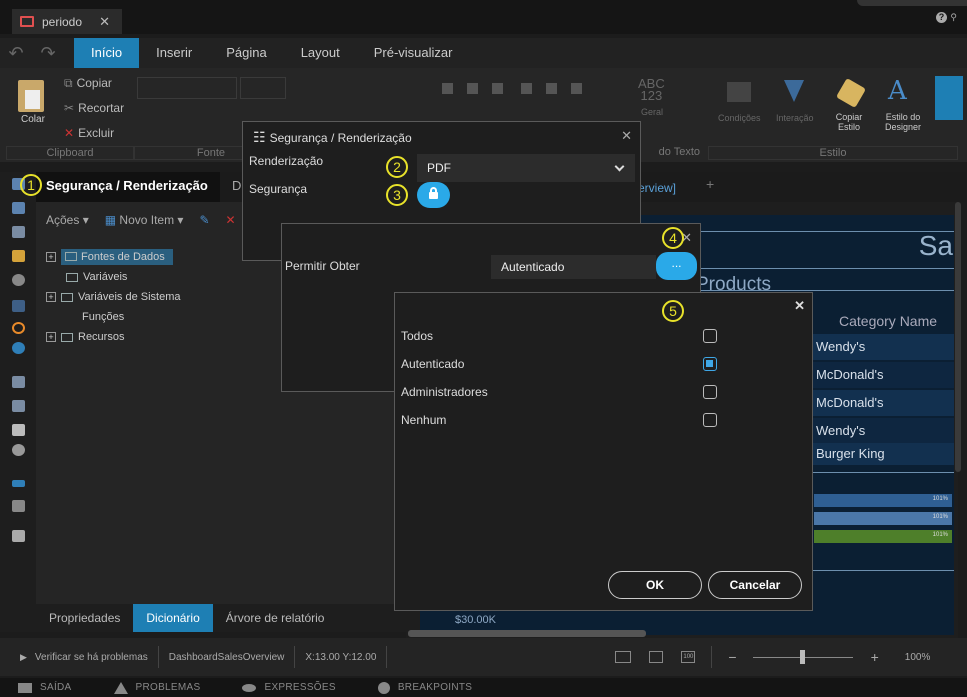  Describe the element at coordinates (48, 53) in the screenshot. I see `redo-icon: ↷` at that location.